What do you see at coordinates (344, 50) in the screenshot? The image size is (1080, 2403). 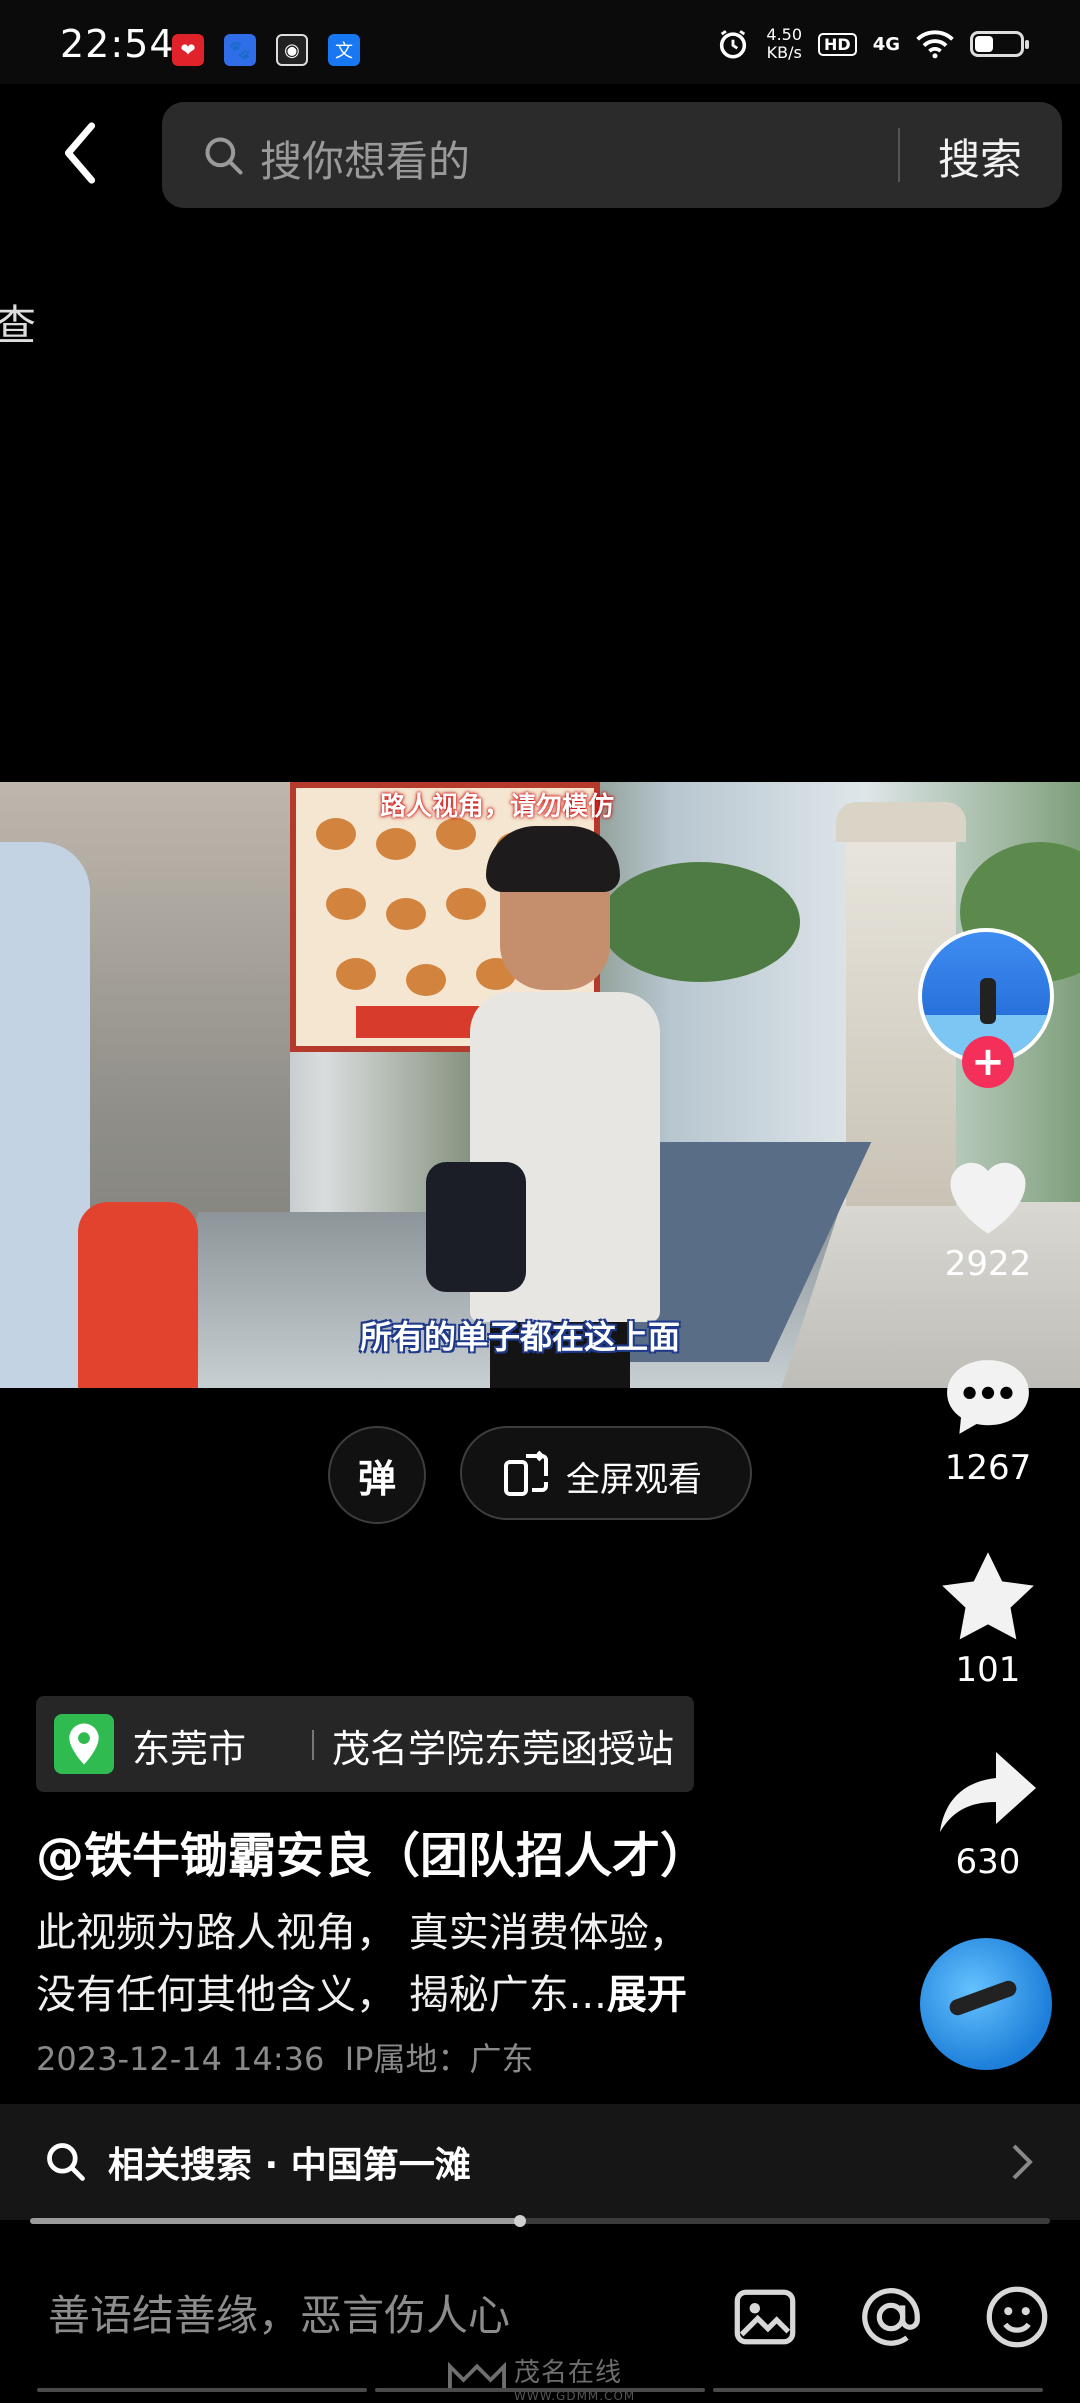 I see `translate-notification-icon: 文` at bounding box center [344, 50].